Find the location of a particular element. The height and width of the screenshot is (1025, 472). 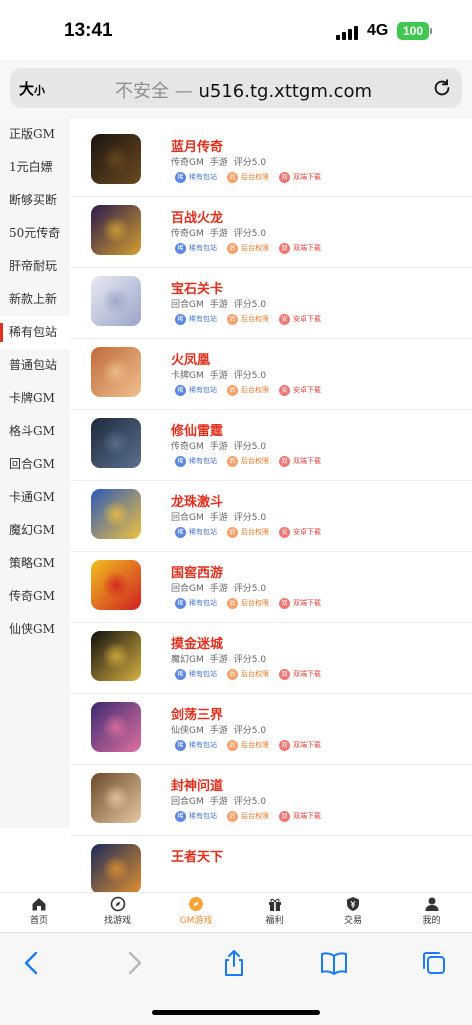

game-icon-baizhan is located at coordinates (116, 230).